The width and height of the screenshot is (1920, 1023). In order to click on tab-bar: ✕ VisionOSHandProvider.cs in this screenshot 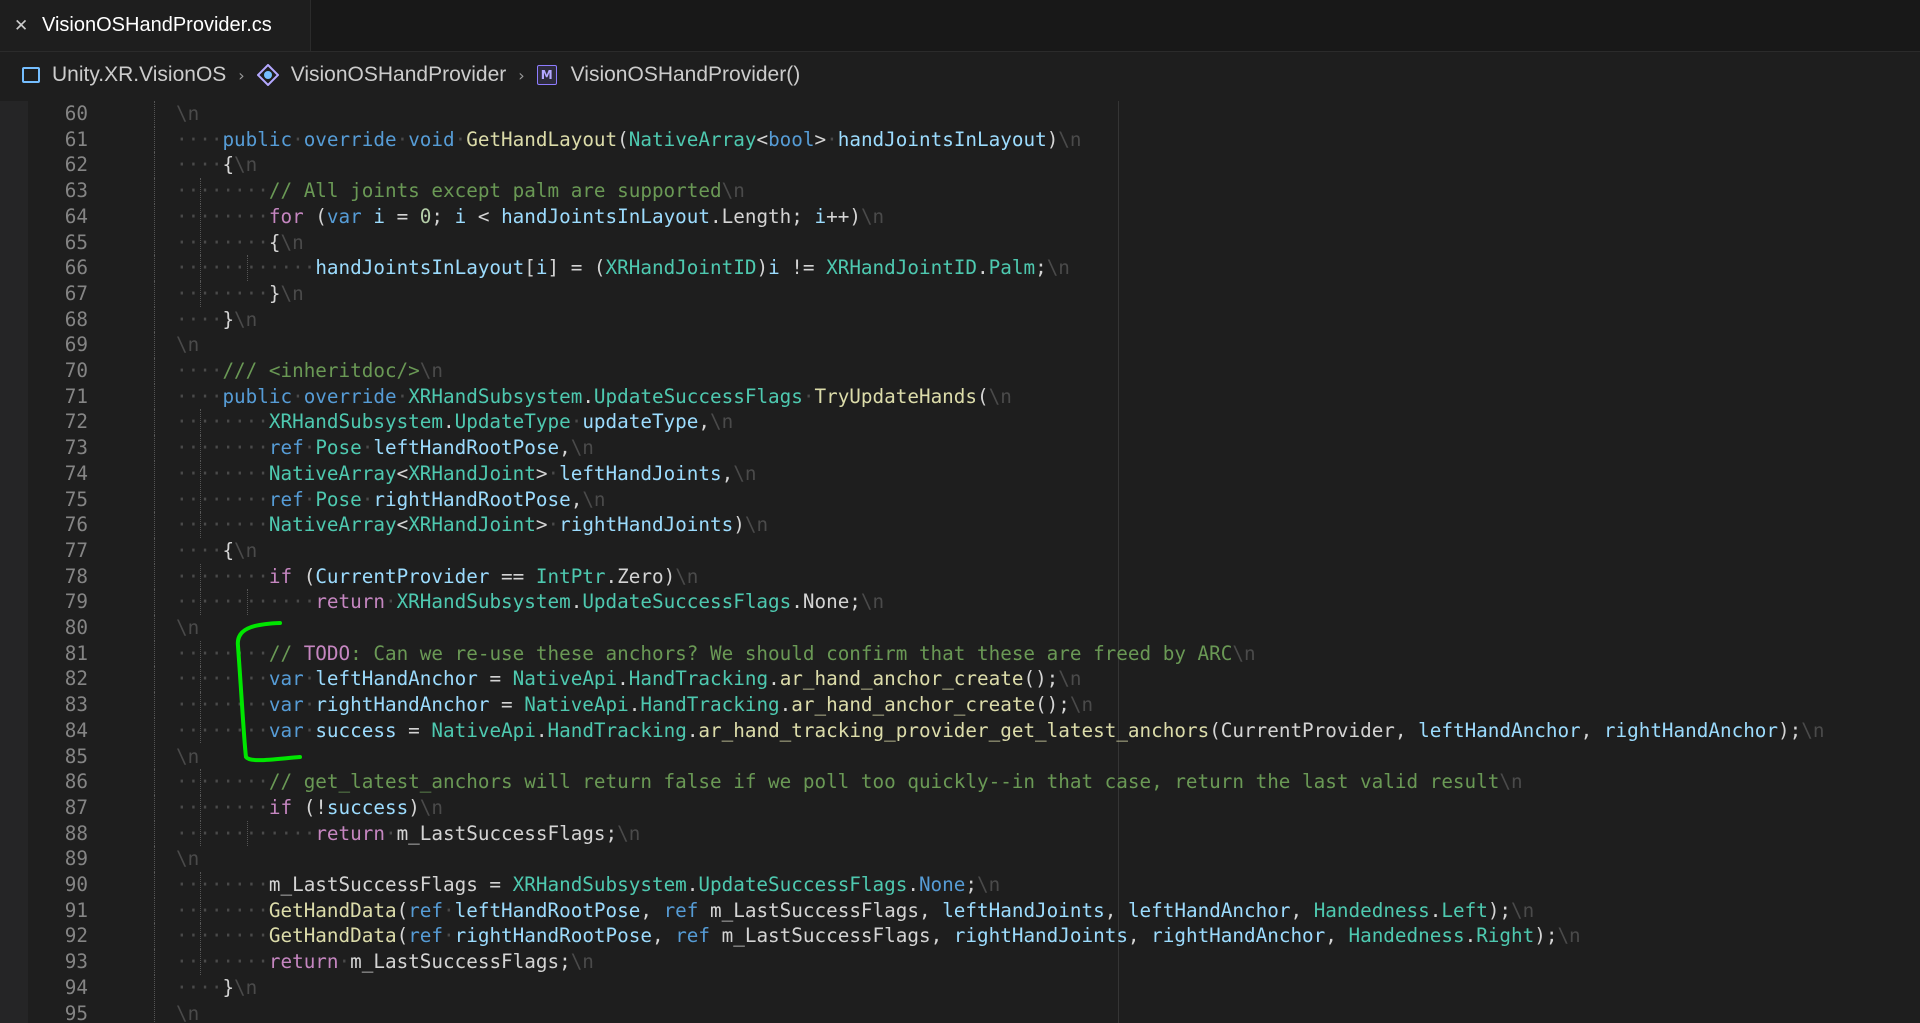, I will do `click(960, 26)`.